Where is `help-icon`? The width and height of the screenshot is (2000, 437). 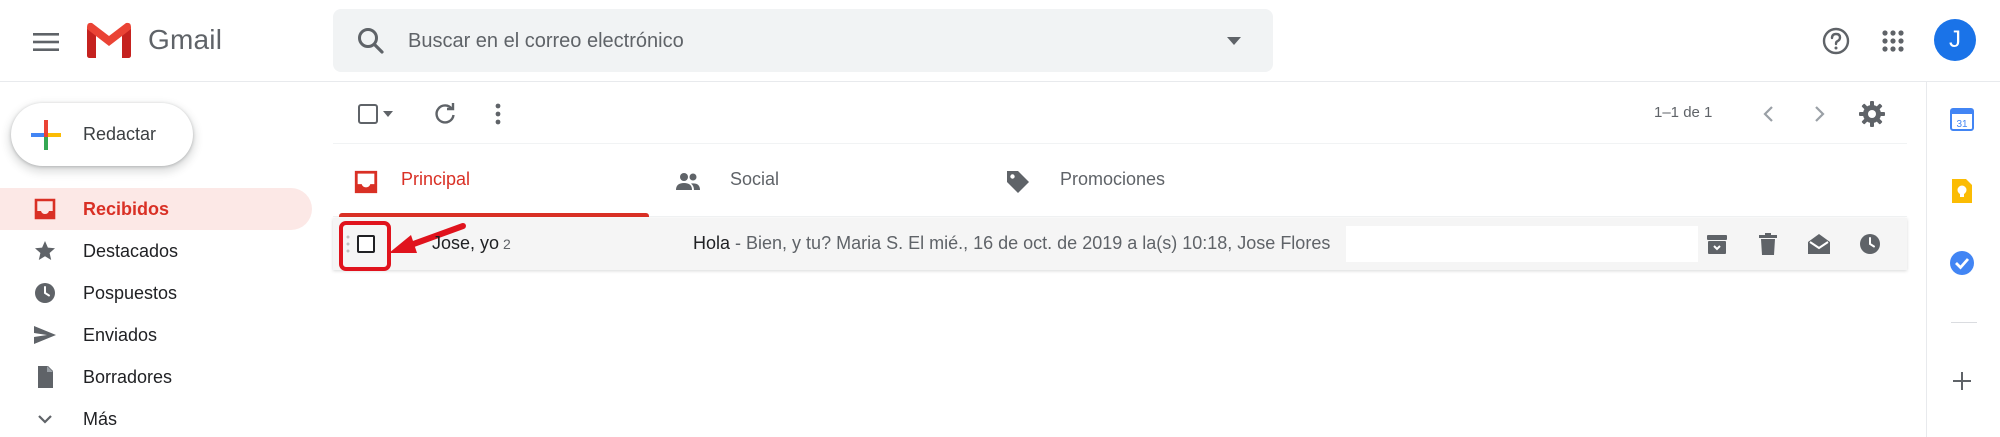 help-icon is located at coordinates (1836, 41).